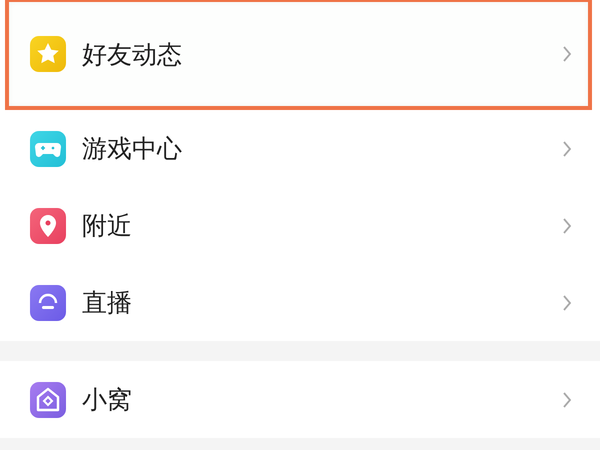  Describe the element at coordinates (48, 226) in the screenshot. I see `location-pin-icon` at that location.